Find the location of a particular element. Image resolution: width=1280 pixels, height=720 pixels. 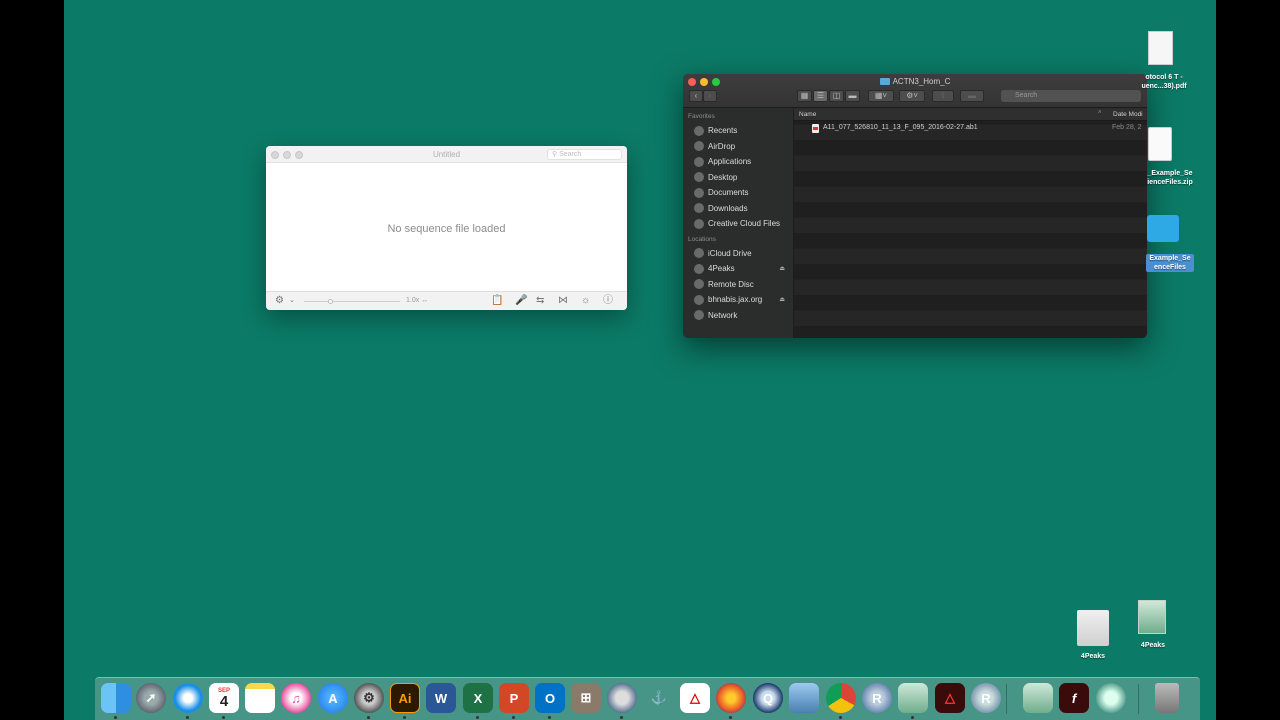

sidebar-item-downloads: Downloads is located at coordinates (738, 209).